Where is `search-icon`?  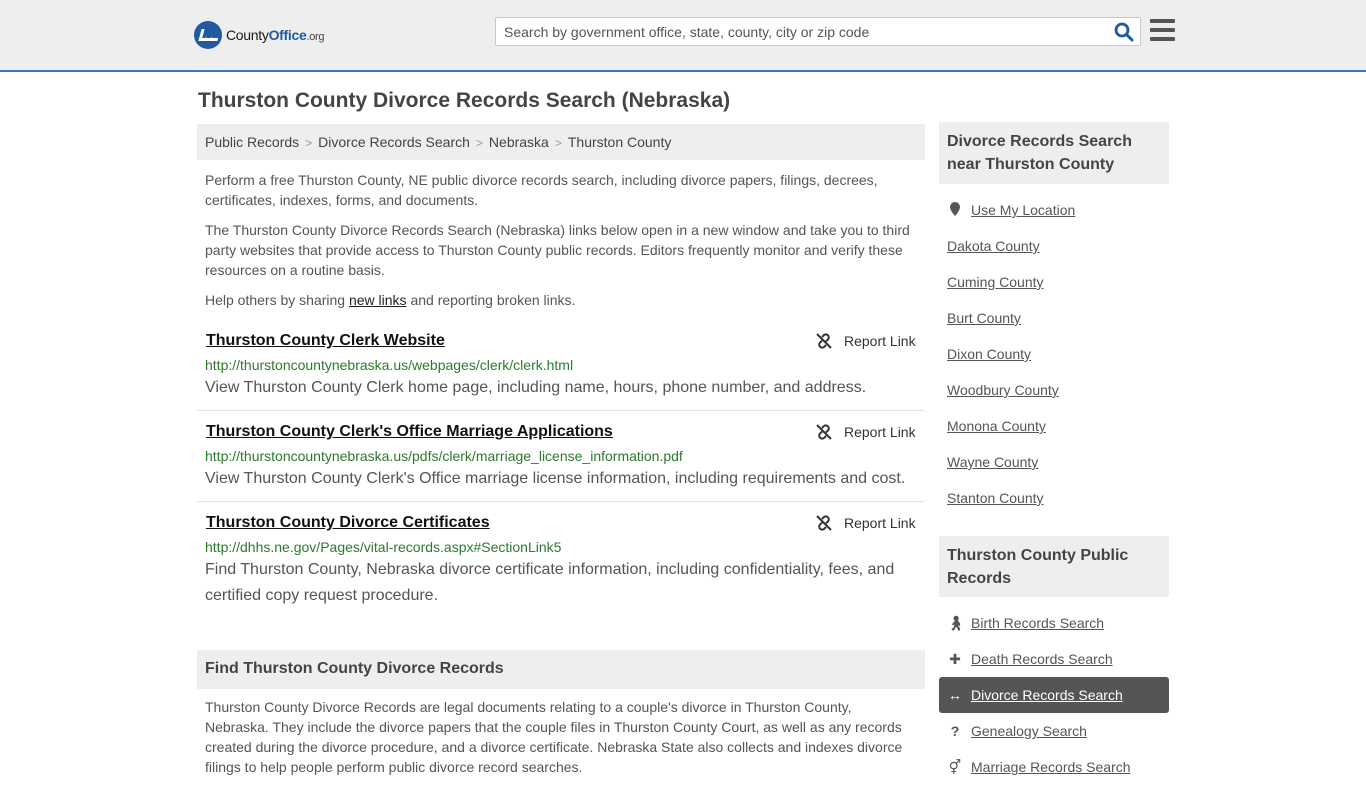
search-icon is located at coordinates (1124, 32).